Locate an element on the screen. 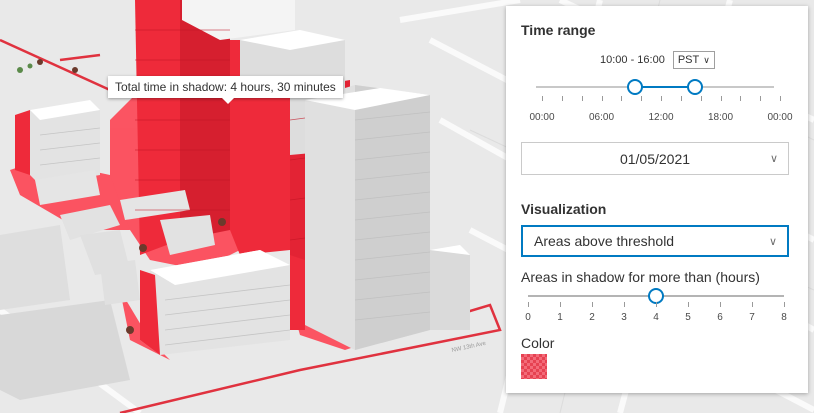  timezone-value: PST is located at coordinates (688, 60).